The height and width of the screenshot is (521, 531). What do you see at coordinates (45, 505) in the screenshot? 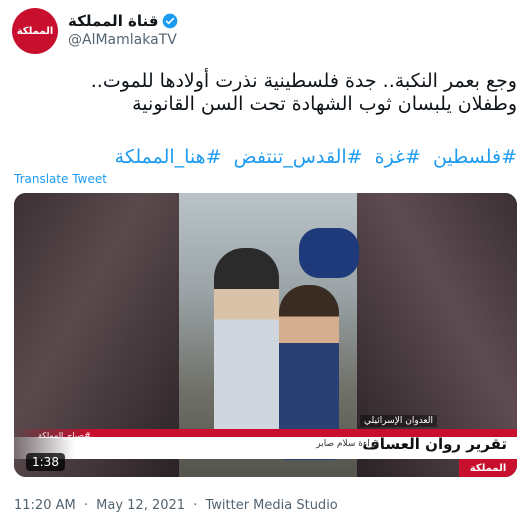
I see `tweet-time: 11:20 AM` at bounding box center [45, 505].